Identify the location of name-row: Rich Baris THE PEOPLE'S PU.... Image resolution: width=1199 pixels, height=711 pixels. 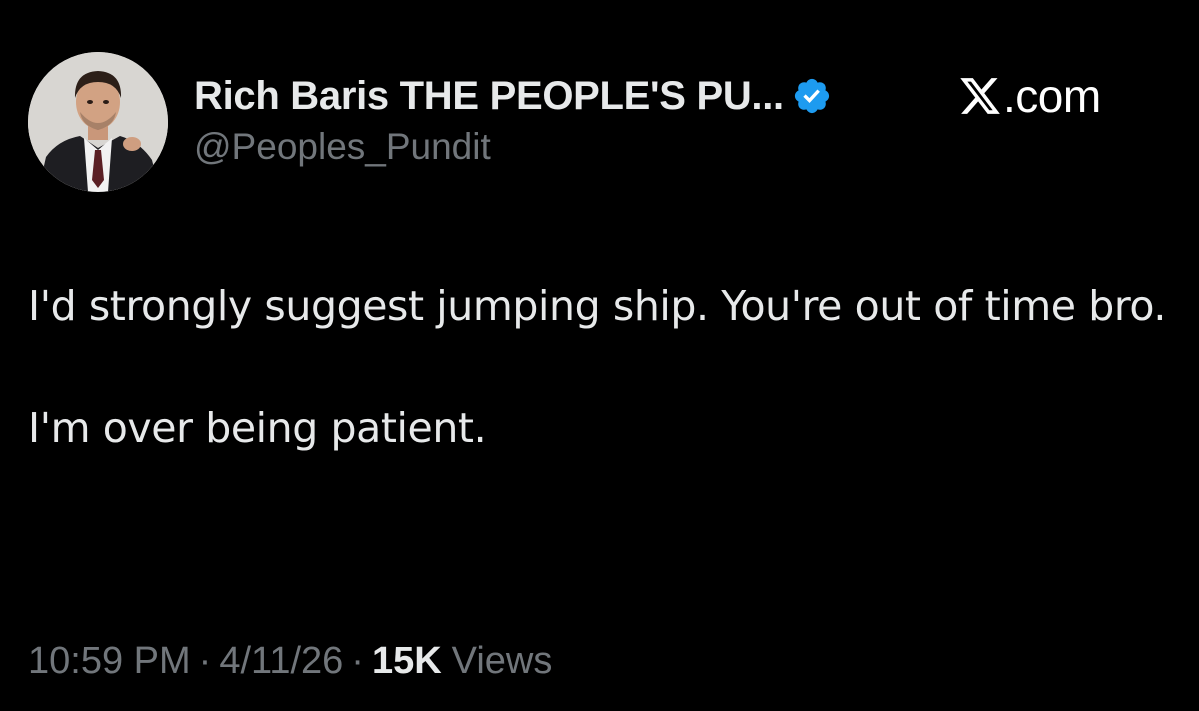
(513, 96).